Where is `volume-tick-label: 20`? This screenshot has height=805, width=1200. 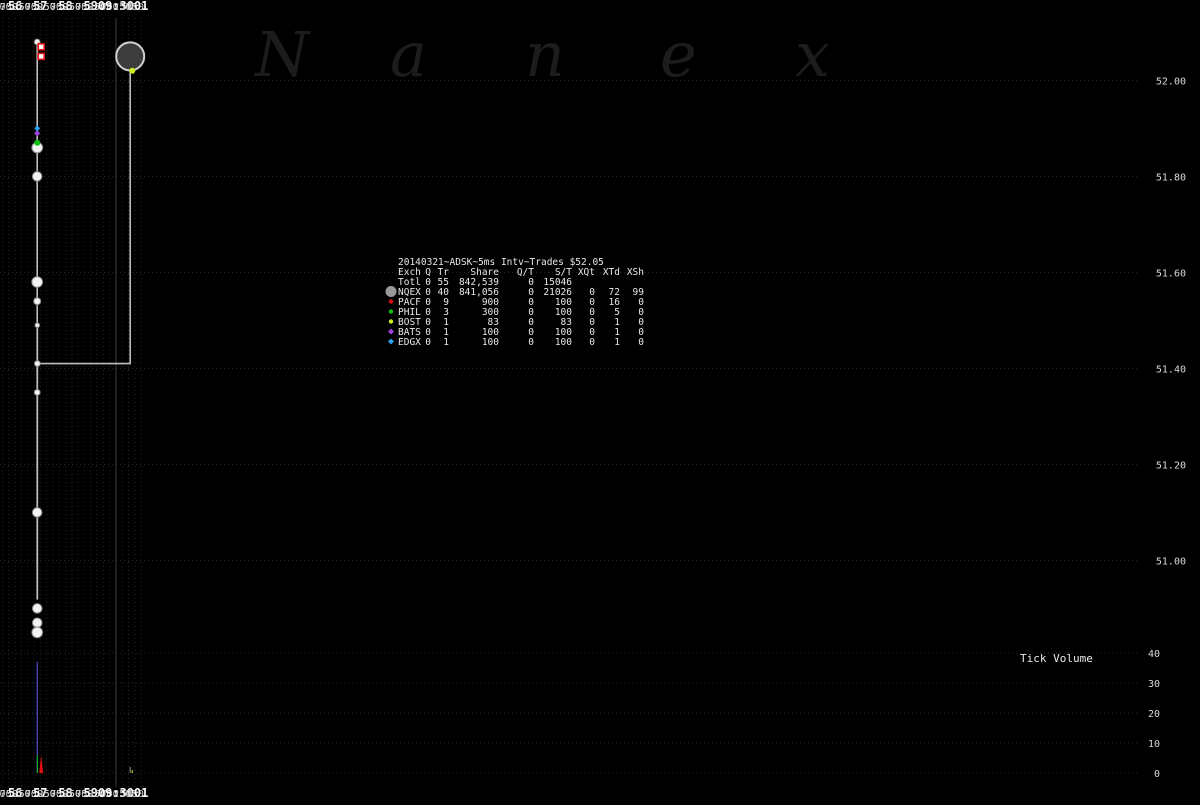 volume-tick-label: 20 is located at coordinates (1154, 714).